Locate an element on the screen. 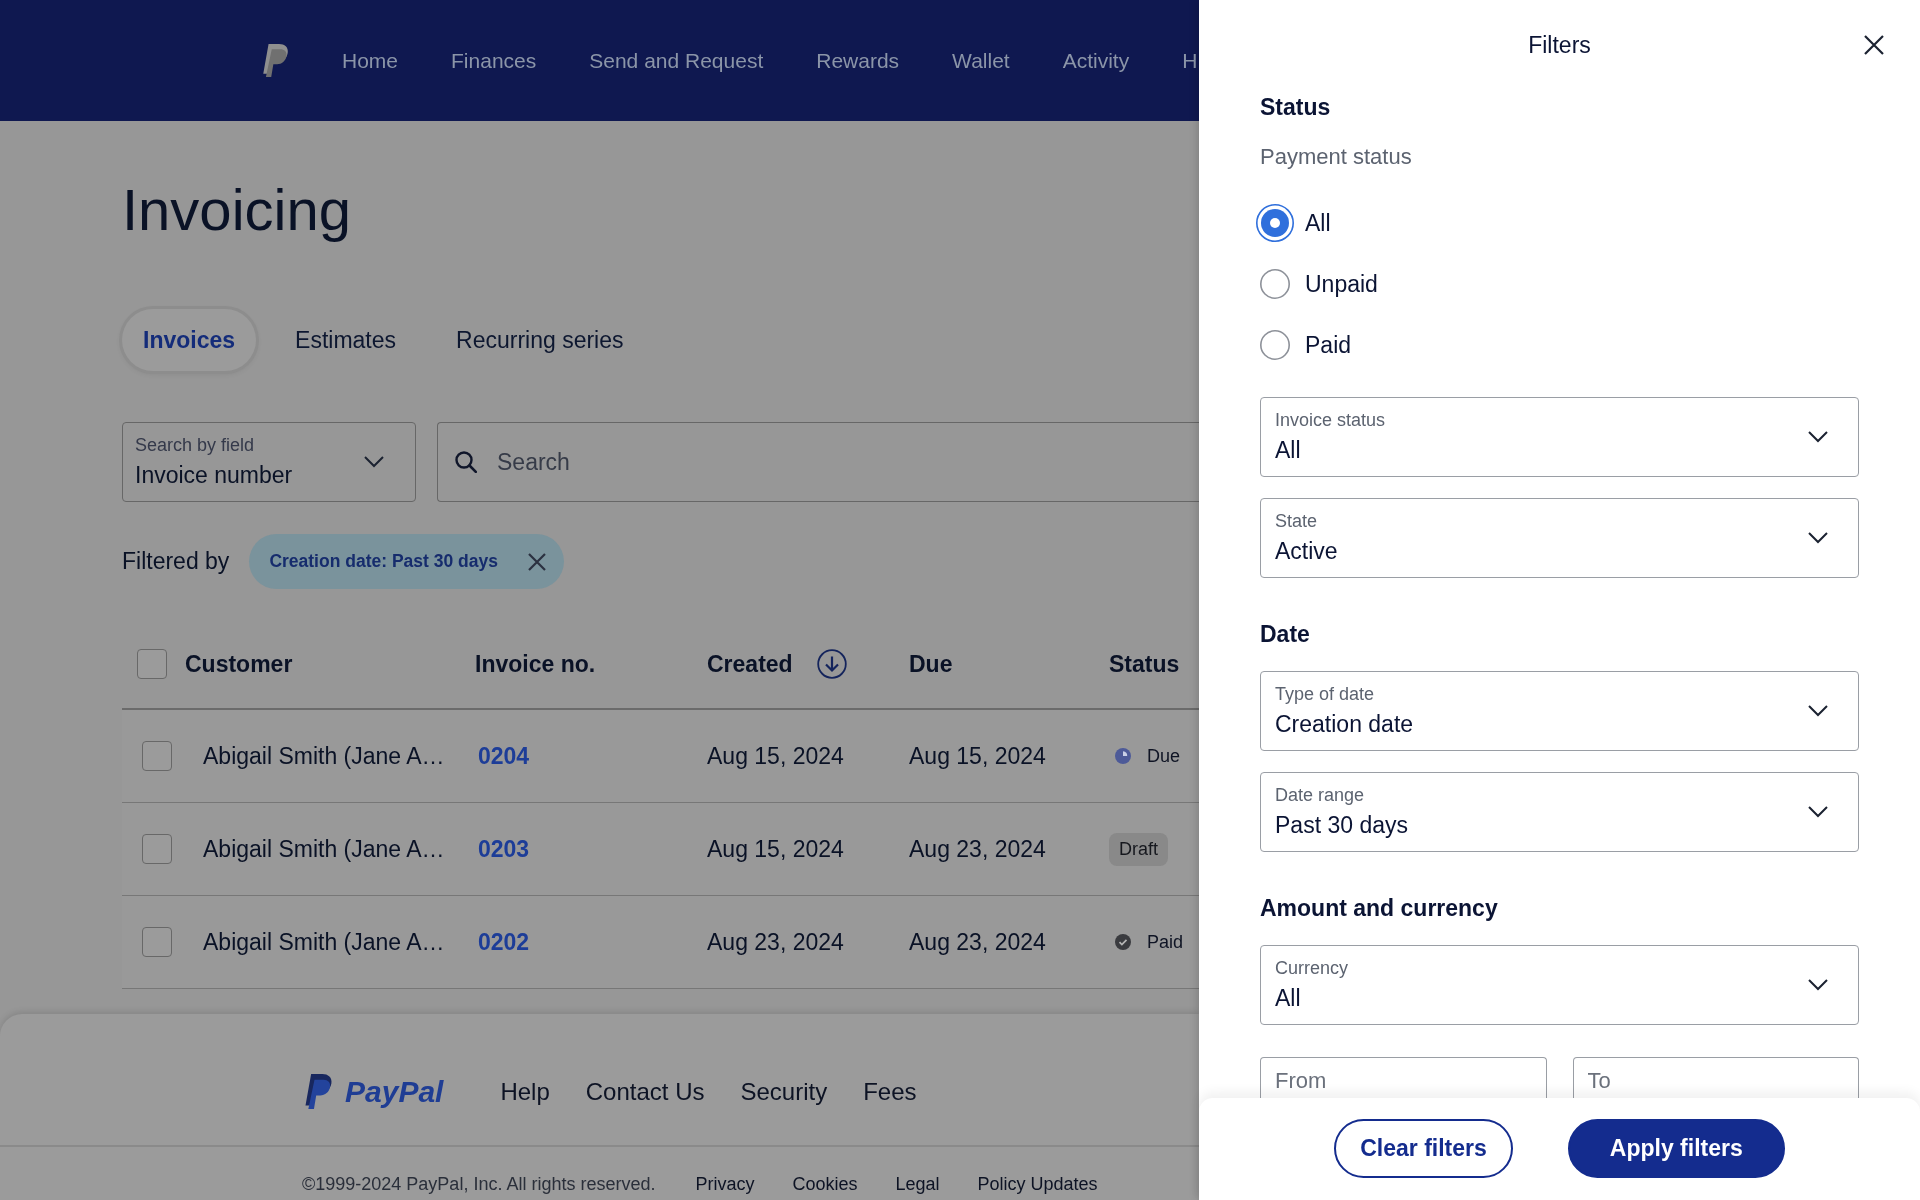 The image size is (1920, 1200). tab: Invoices is located at coordinates (189, 340).